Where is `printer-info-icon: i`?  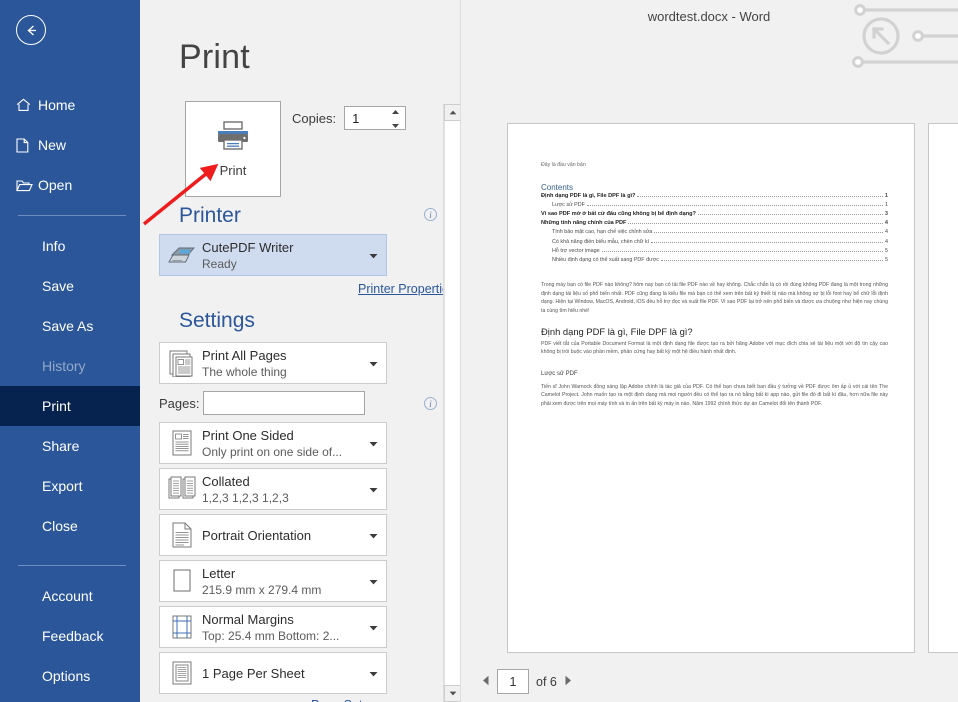
printer-info-icon: i is located at coordinates (430, 214).